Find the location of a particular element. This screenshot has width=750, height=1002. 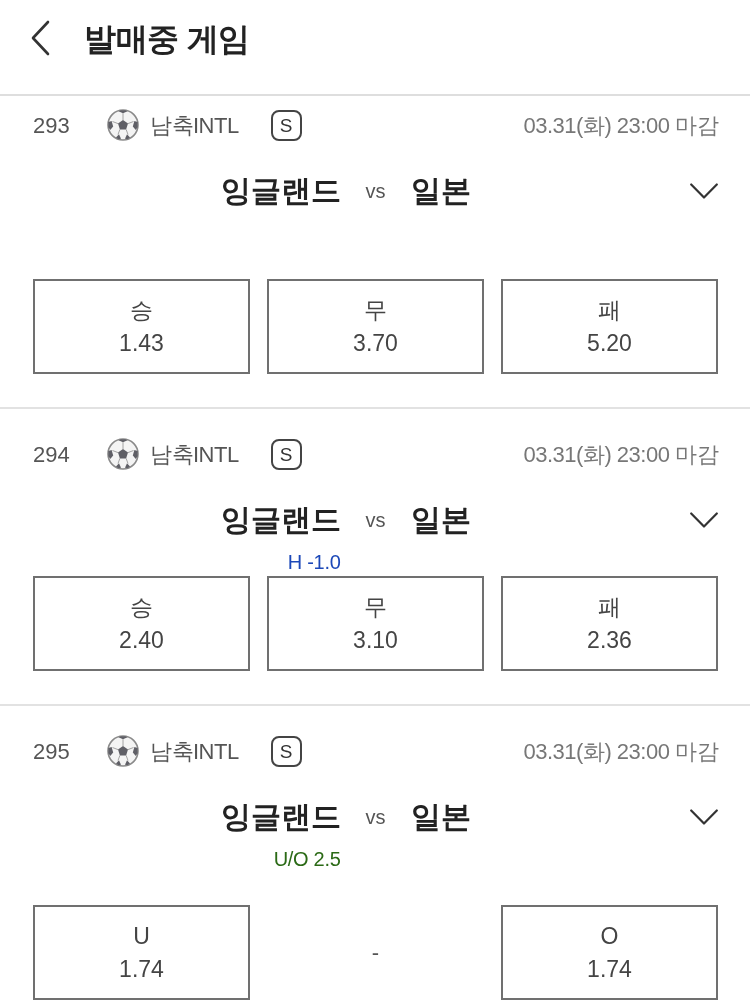

handicap-line: H -1.0 is located at coordinates (314, 562).